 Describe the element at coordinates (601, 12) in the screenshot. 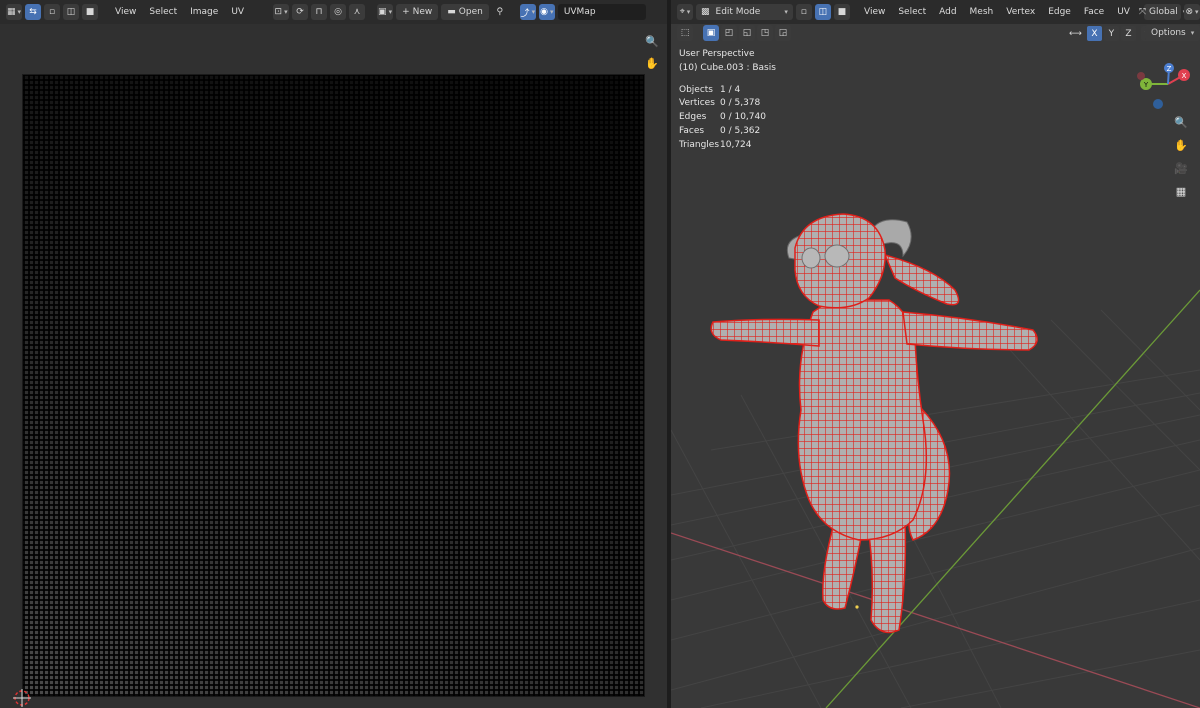

I see `uvmap-field: UVMap` at that location.